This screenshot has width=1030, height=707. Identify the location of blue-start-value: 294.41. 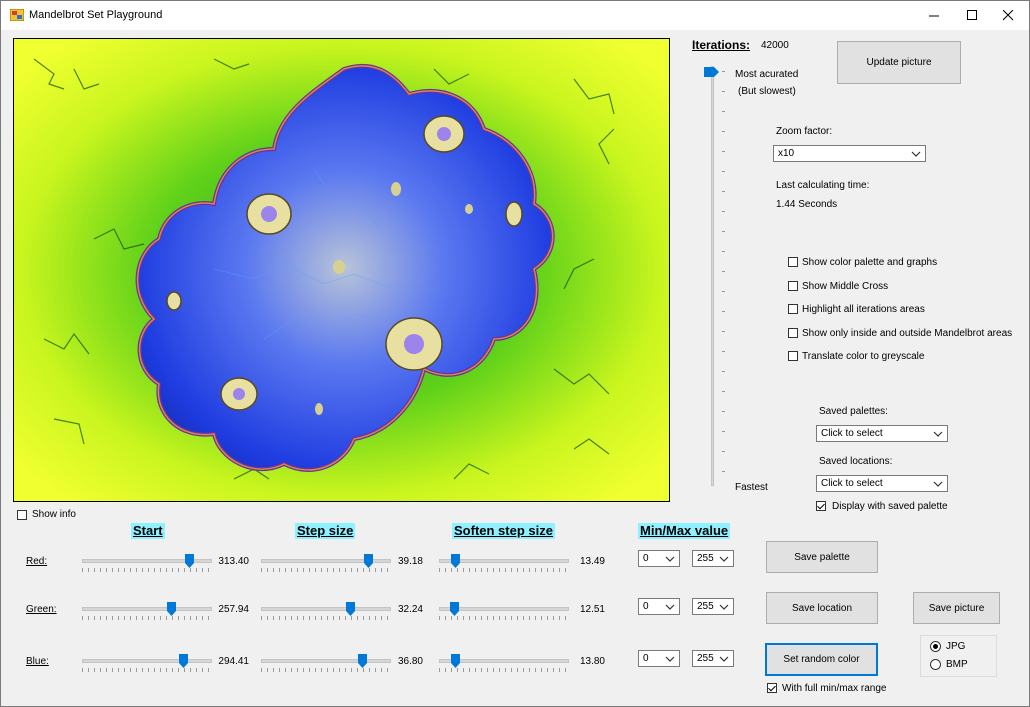
(233, 661).